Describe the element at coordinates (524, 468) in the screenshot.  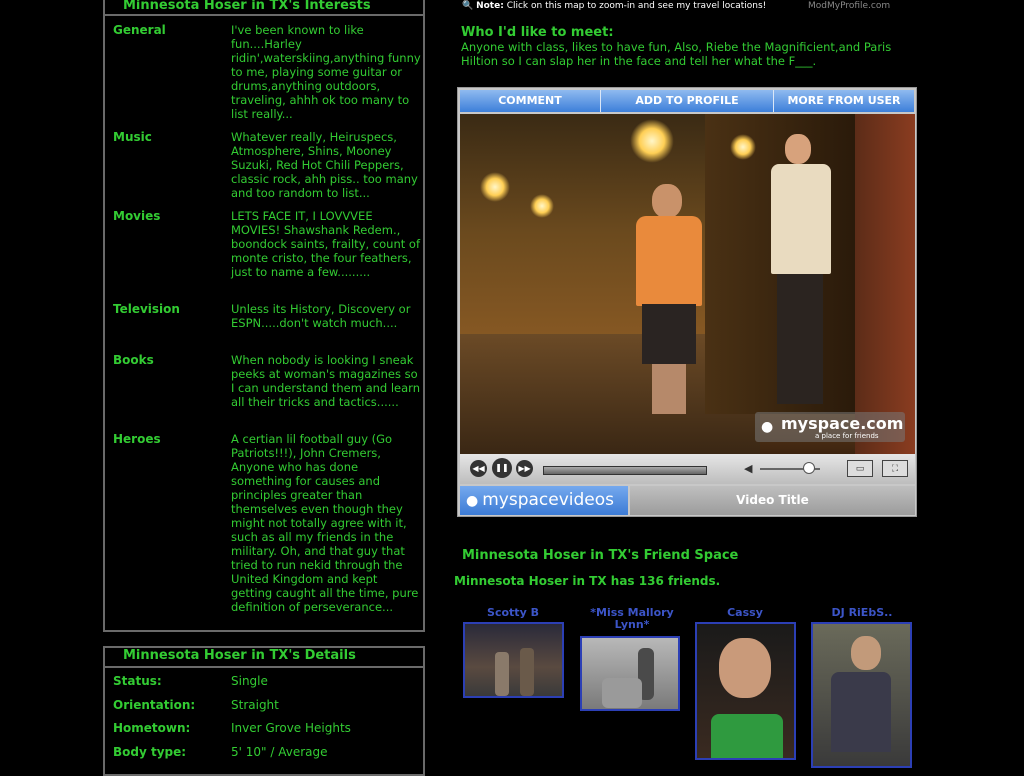
I see `fast-forward-icon: ▶▶` at that location.